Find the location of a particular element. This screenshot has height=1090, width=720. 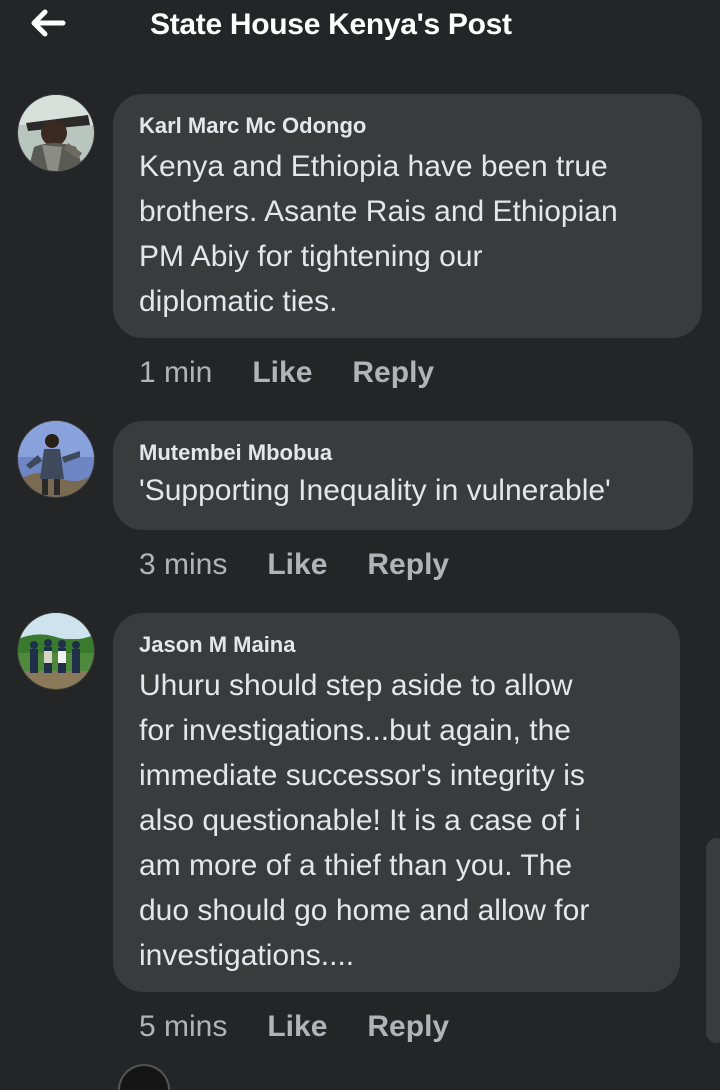

page-title: State House Kenya's Post is located at coordinates (331, 24).